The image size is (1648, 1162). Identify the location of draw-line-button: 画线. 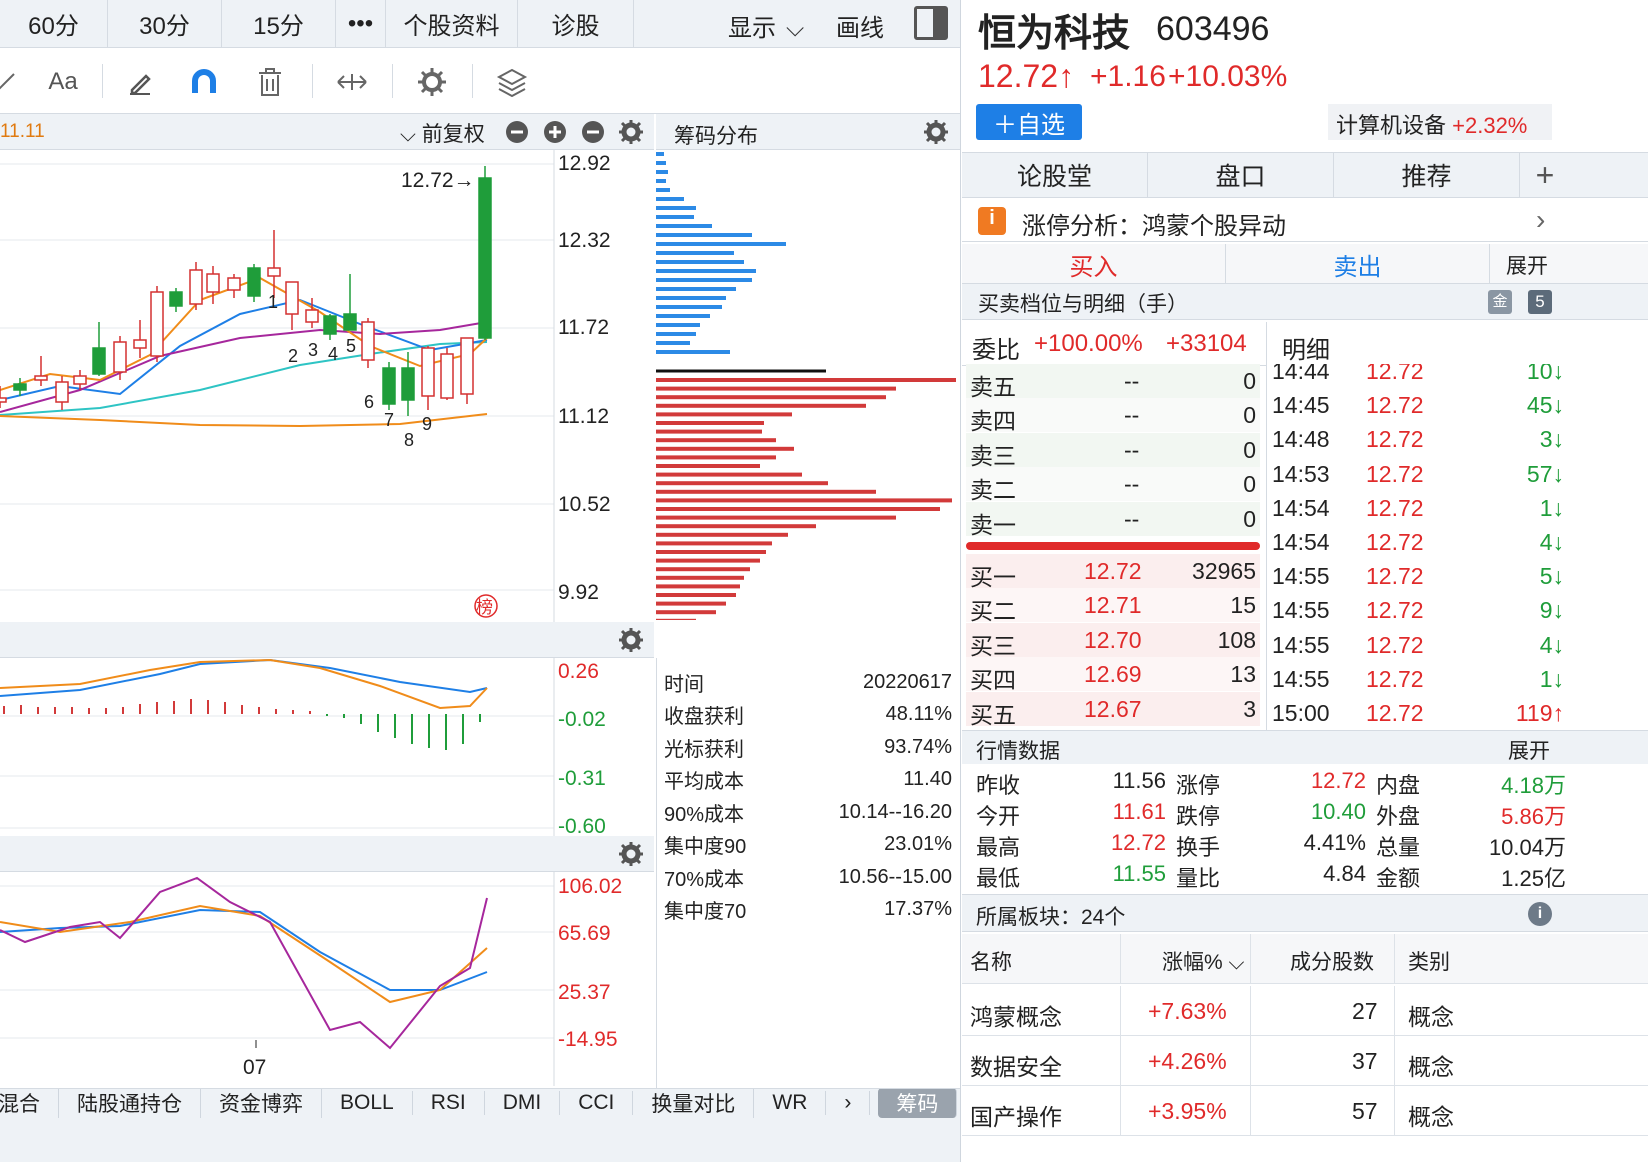
(860, 25).